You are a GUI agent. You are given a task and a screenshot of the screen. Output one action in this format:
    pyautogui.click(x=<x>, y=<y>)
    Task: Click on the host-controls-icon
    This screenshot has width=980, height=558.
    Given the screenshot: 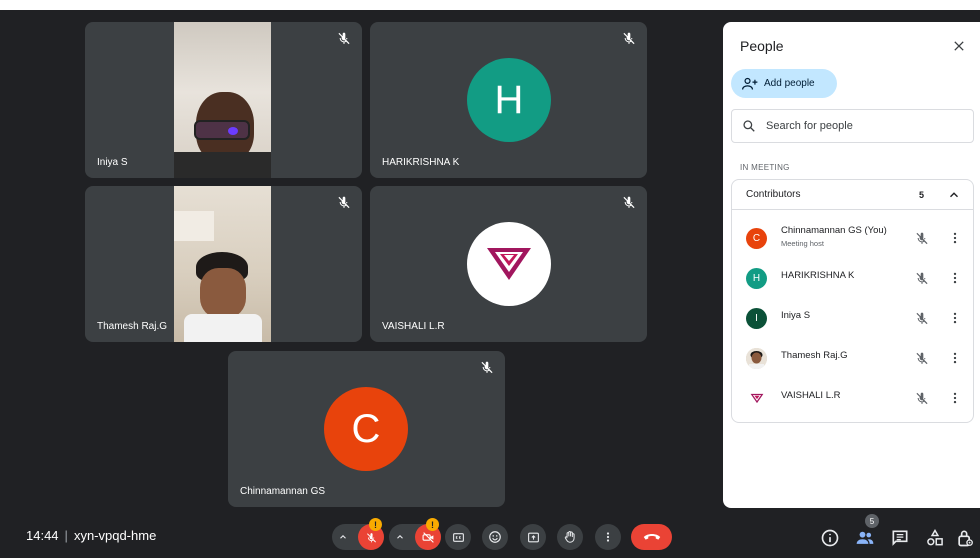 What is the action you would take?
    pyautogui.click(x=965, y=538)
    